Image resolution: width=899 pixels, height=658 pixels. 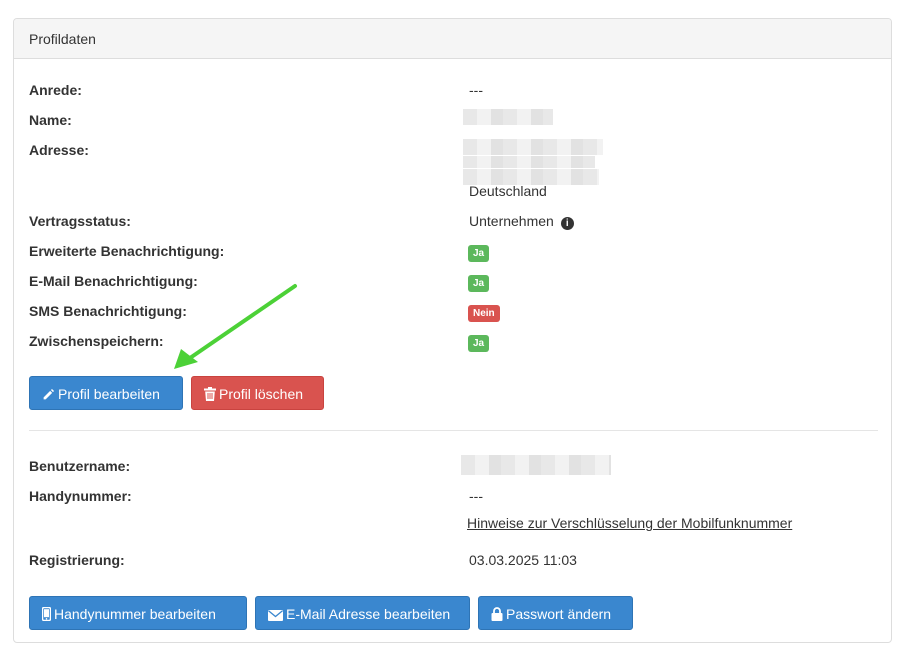 What do you see at coordinates (567, 223) in the screenshot?
I see `info-circle-icon: i` at bounding box center [567, 223].